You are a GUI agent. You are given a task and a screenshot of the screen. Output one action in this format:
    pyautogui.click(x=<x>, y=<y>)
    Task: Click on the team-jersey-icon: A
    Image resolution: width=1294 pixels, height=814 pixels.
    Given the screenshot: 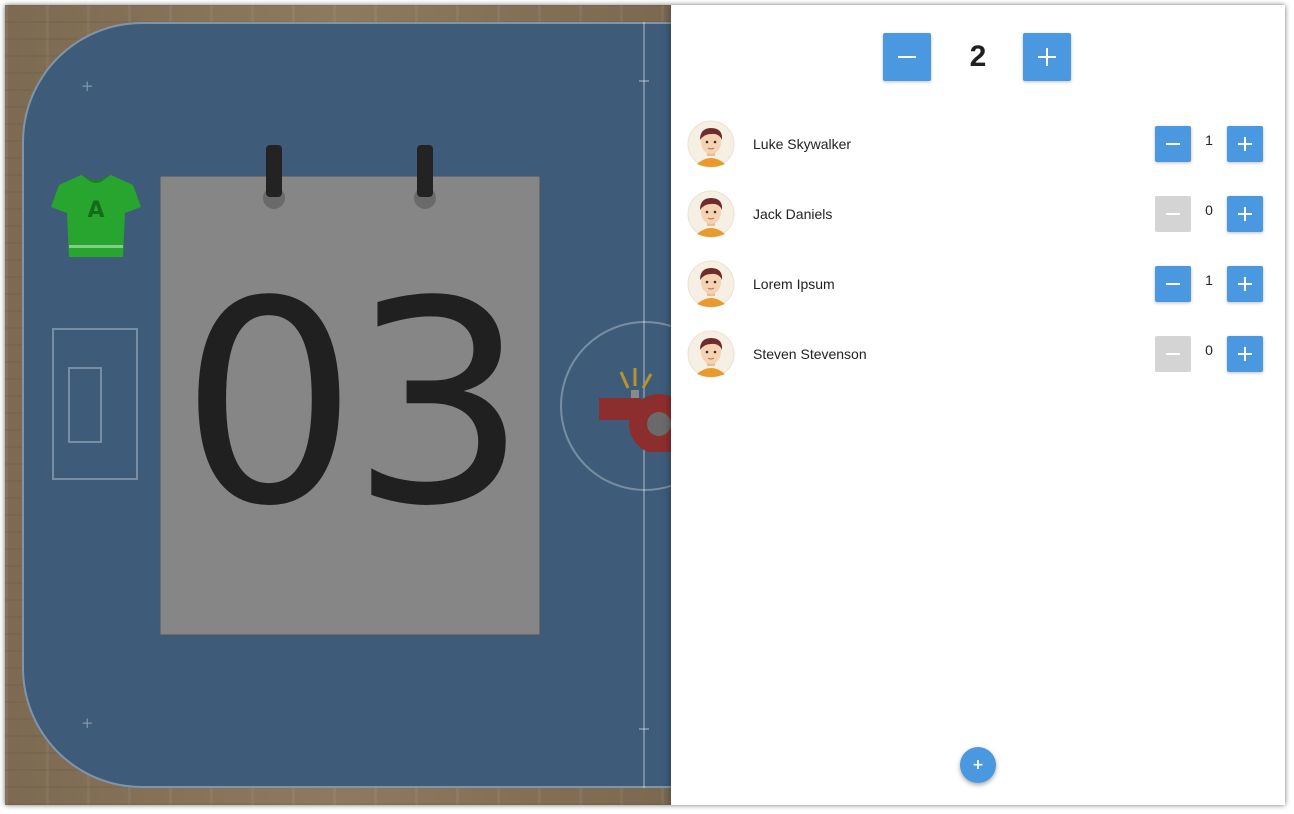 What is the action you would take?
    pyautogui.click(x=96, y=214)
    